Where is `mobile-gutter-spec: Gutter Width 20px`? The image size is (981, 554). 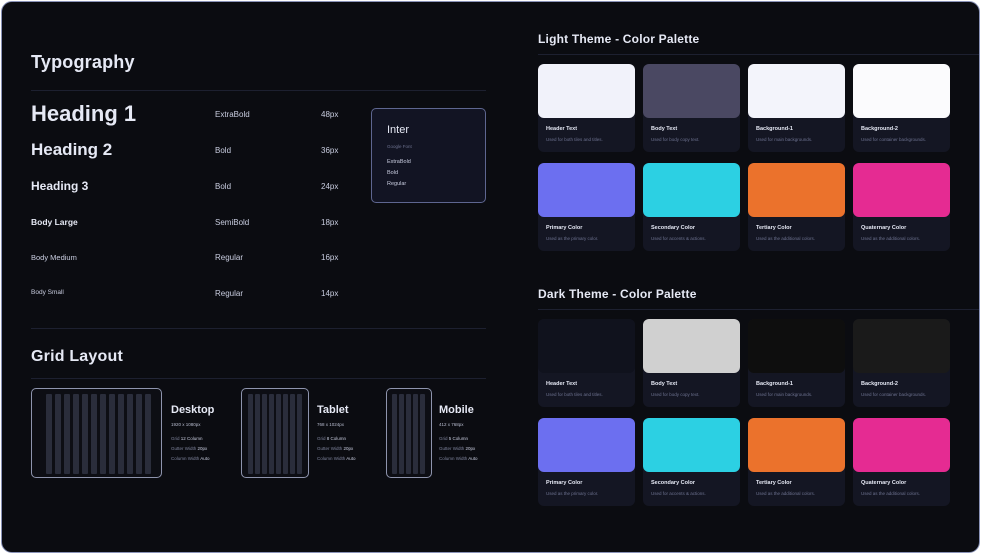 mobile-gutter-spec: Gutter Width 20px is located at coordinates (457, 448).